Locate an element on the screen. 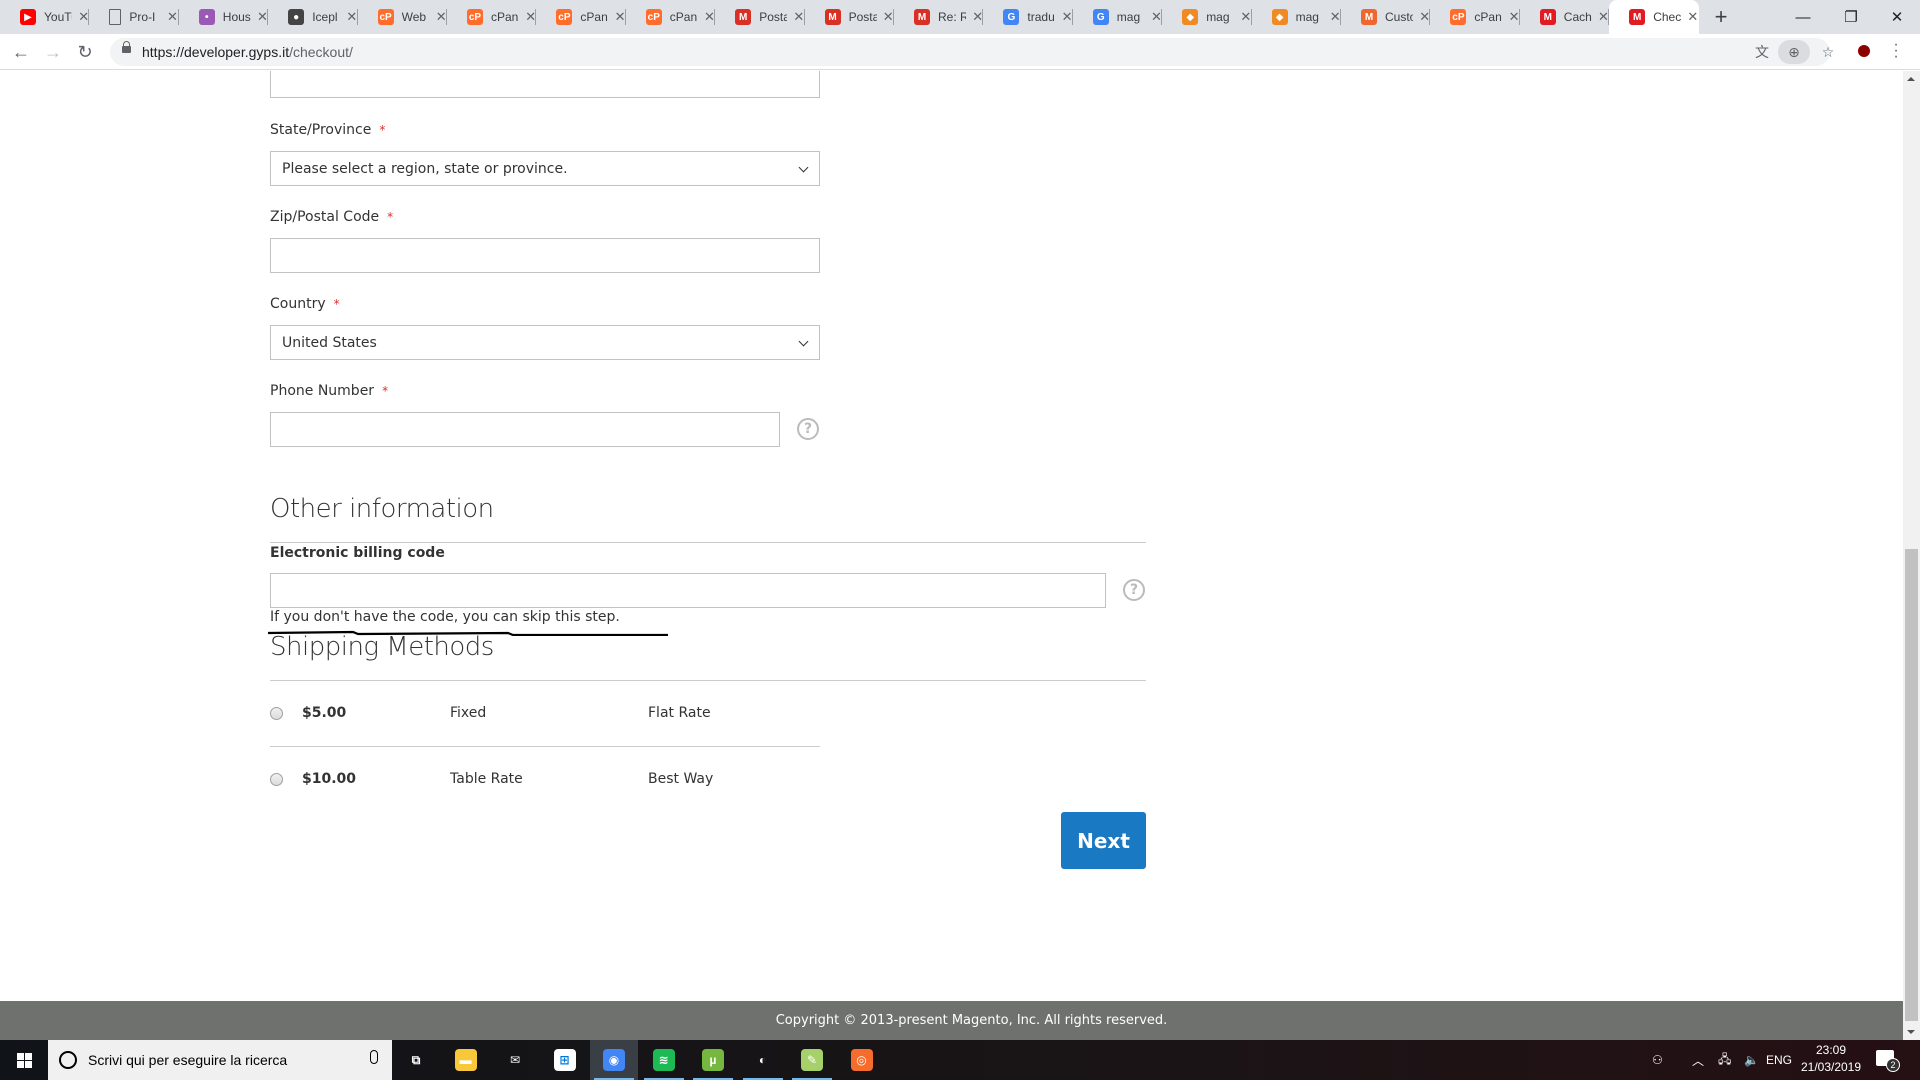 The height and width of the screenshot is (1080, 1920). minimize-button: — is located at coordinates (1803, 17).